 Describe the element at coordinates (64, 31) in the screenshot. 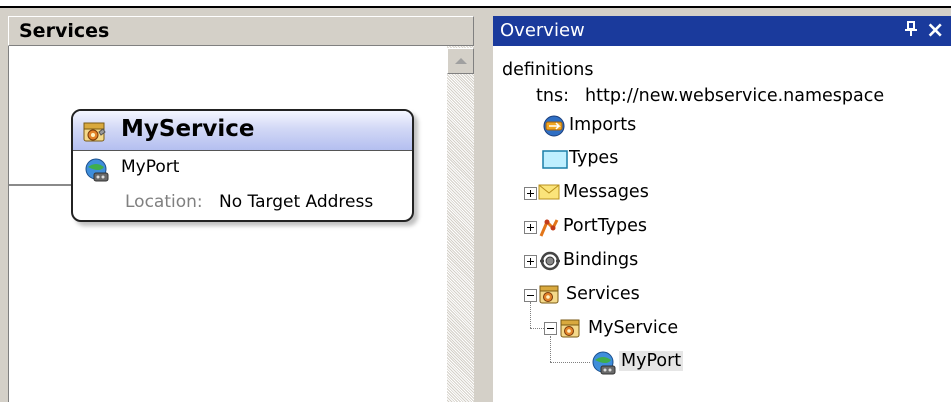

I see `services-pane-title: Services` at that location.